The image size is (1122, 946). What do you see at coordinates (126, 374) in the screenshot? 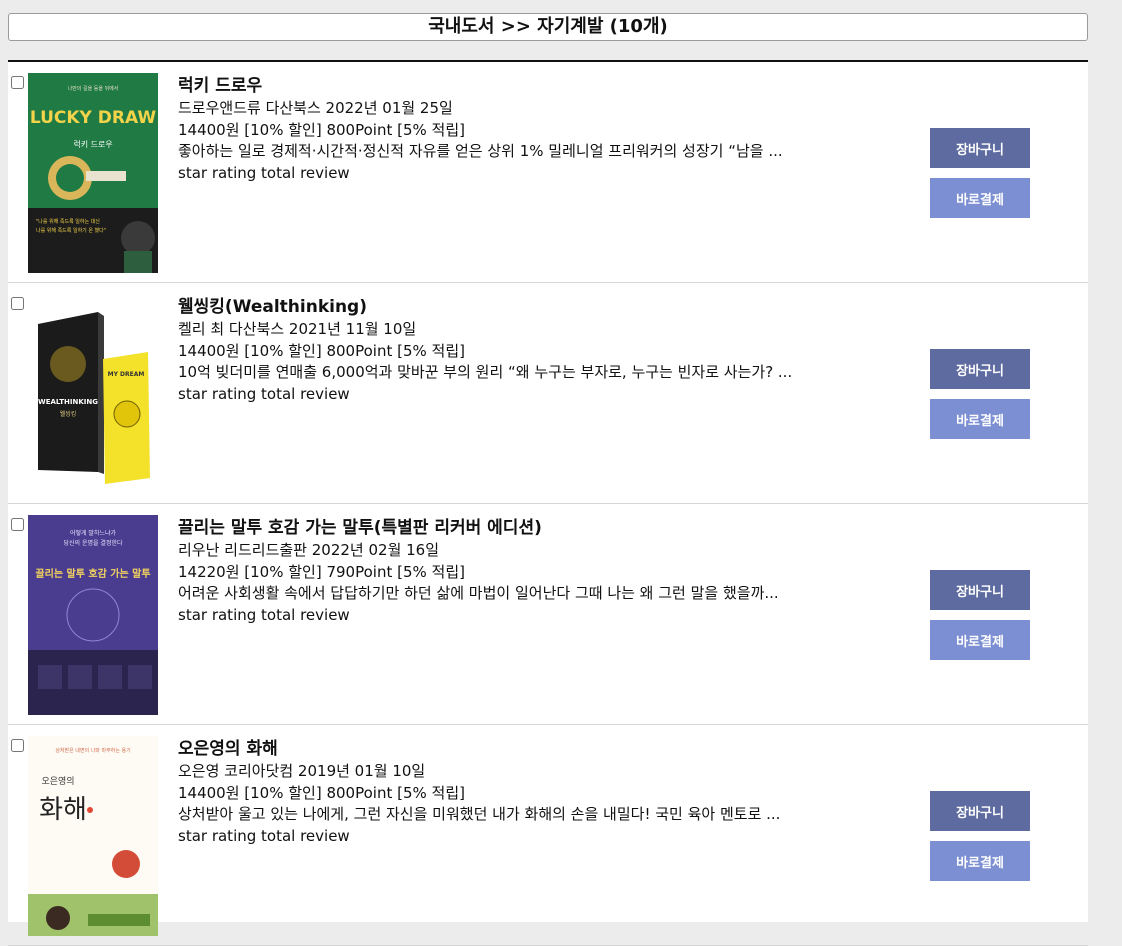
I see `svg-text: MY DREAM` at bounding box center [126, 374].